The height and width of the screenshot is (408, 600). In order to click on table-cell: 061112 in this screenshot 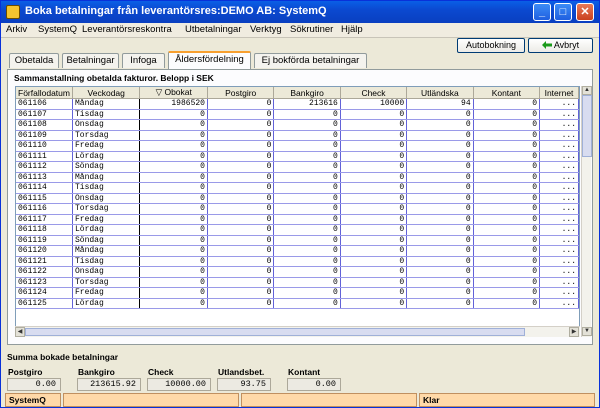, I will do `click(44, 167)`.